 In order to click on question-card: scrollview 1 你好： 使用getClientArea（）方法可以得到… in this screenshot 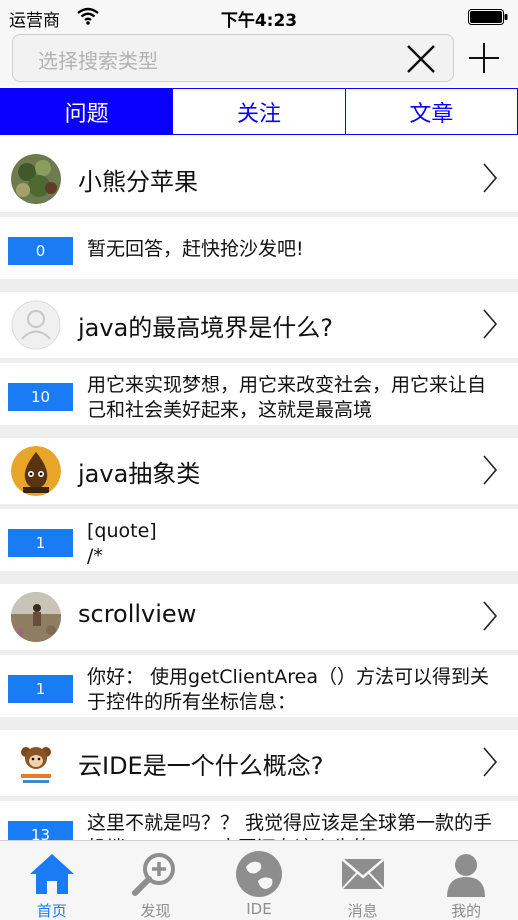, I will do `click(259, 650)`.